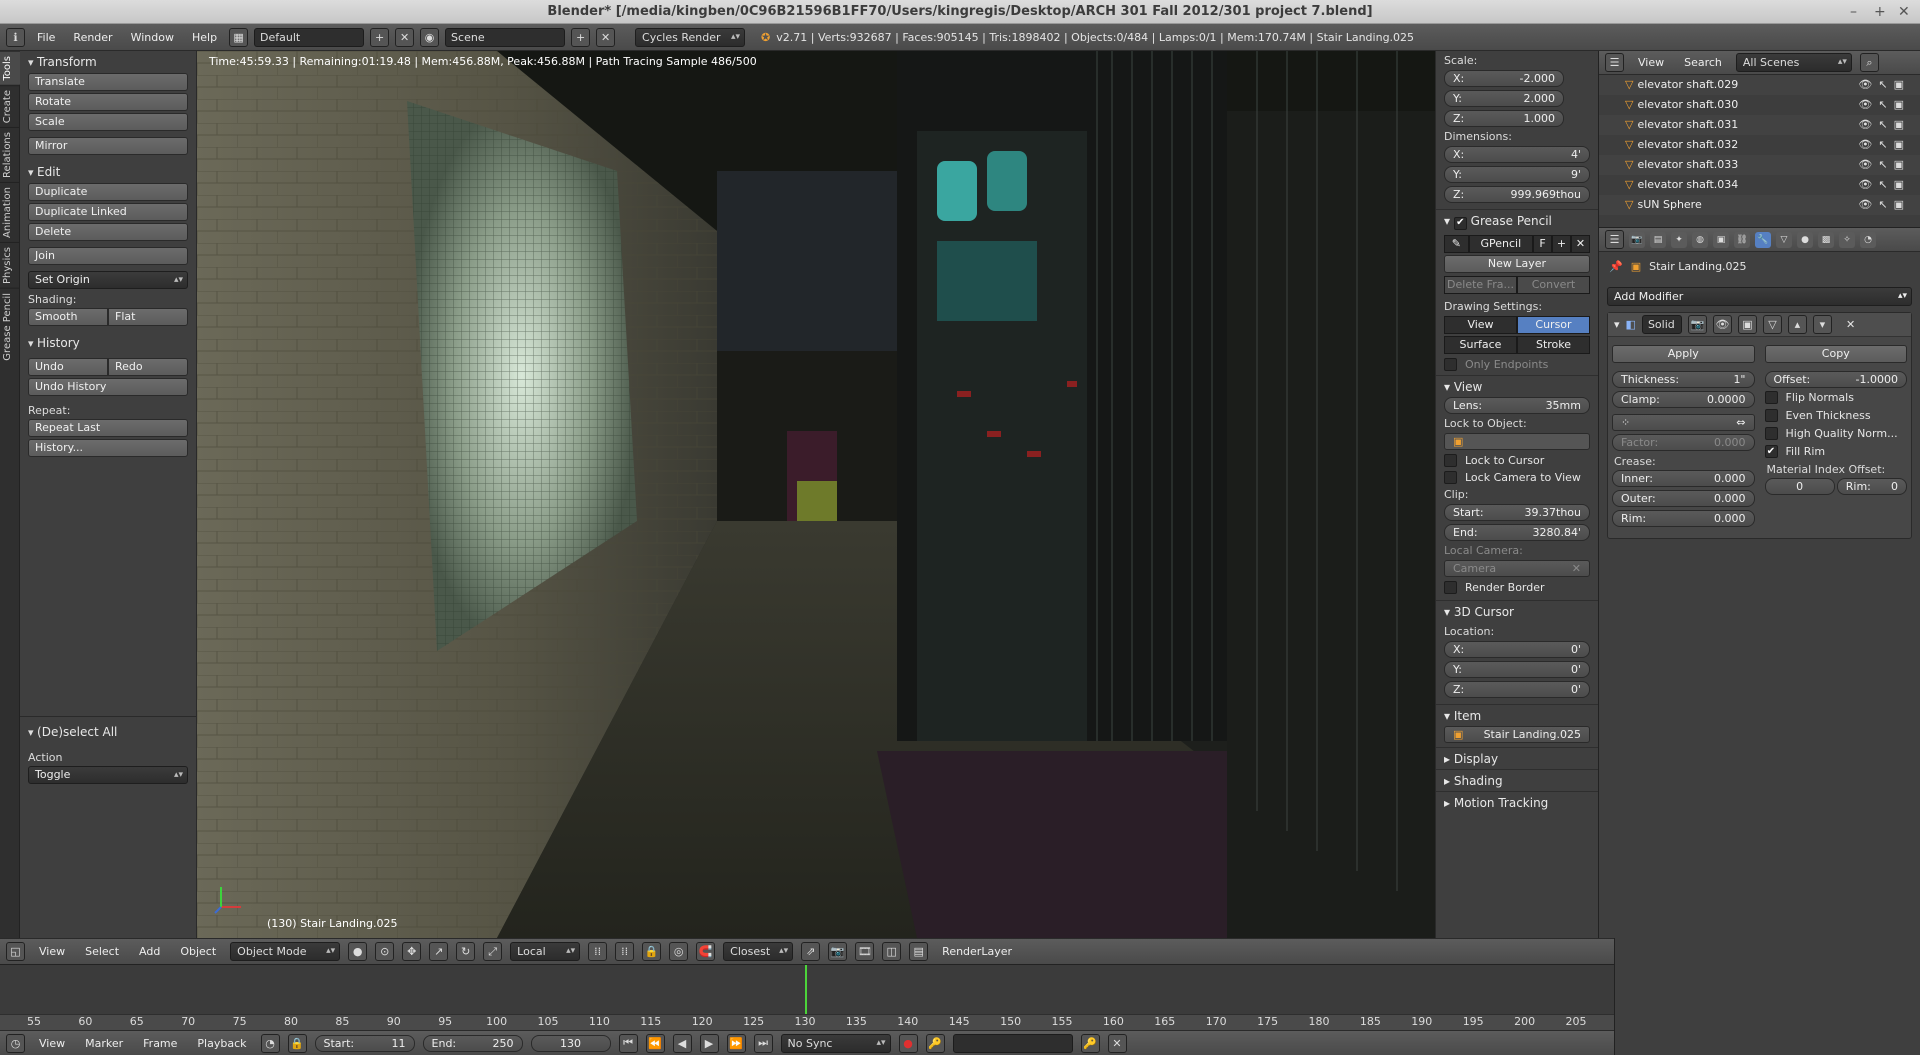 Image resolution: width=1920 pixels, height=1055 pixels. What do you see at coordinates (679, 951) in the screenshot?
I see `proportional-edit-icon: ◎` at bounding box center [679, 951].